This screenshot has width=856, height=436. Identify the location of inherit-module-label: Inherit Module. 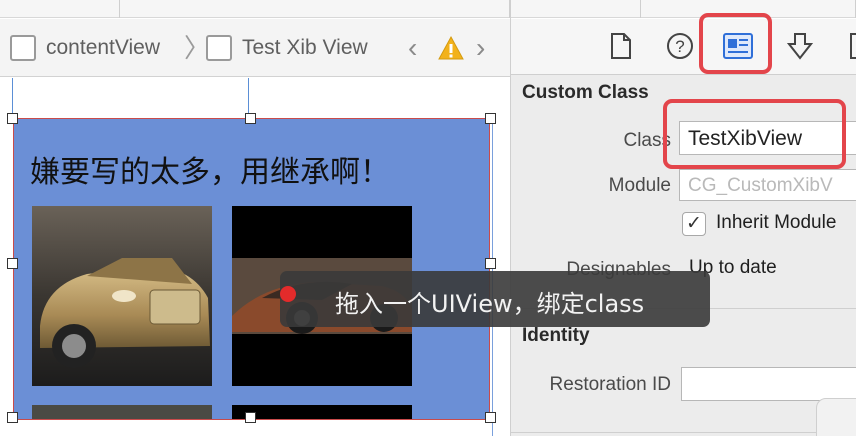
(776, 222).